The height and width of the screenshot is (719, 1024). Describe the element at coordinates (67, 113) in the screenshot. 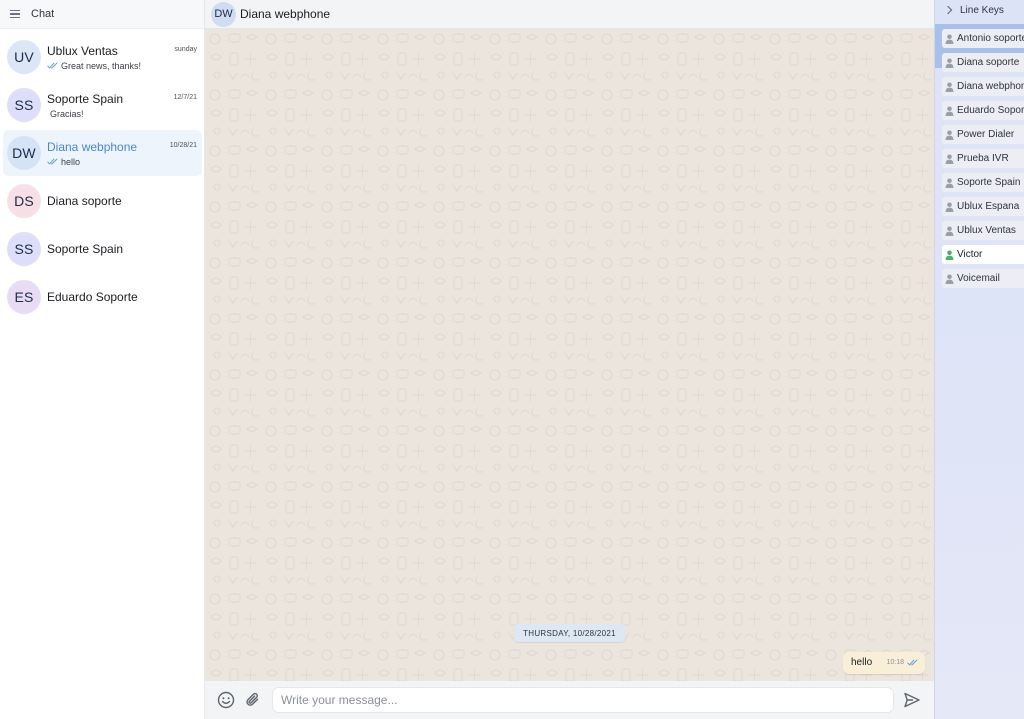

I see `chat-preview: Gracias!` at that location.